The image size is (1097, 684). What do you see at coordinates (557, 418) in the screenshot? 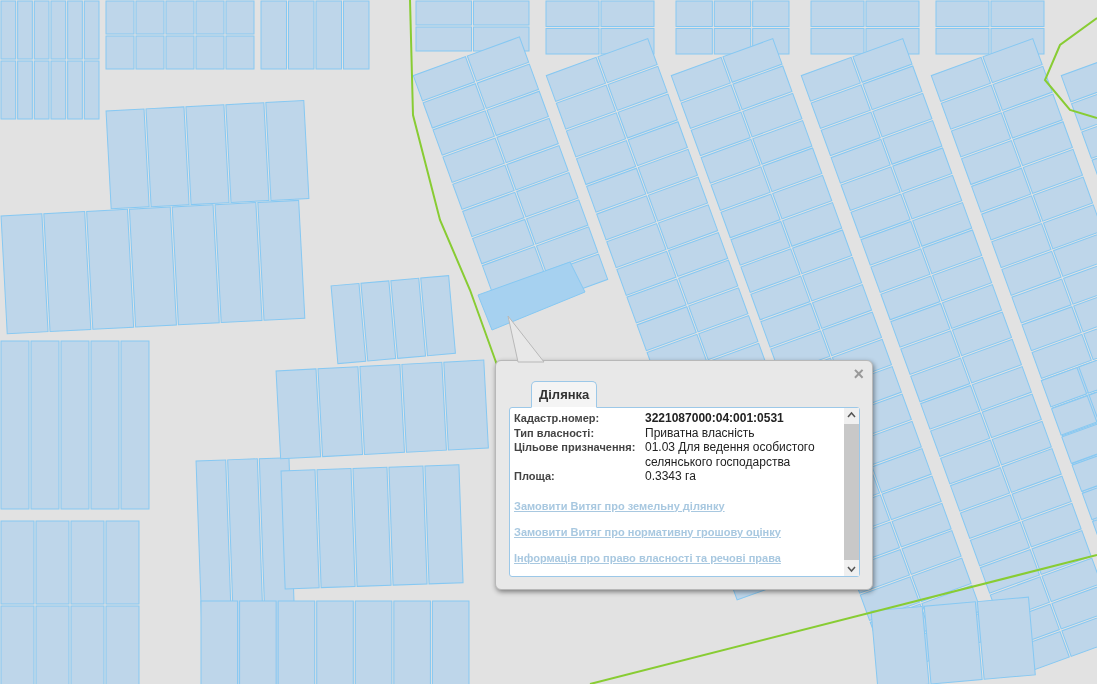
I see `field-label: Кадастр.номер:` at bounding box center [557, 418].